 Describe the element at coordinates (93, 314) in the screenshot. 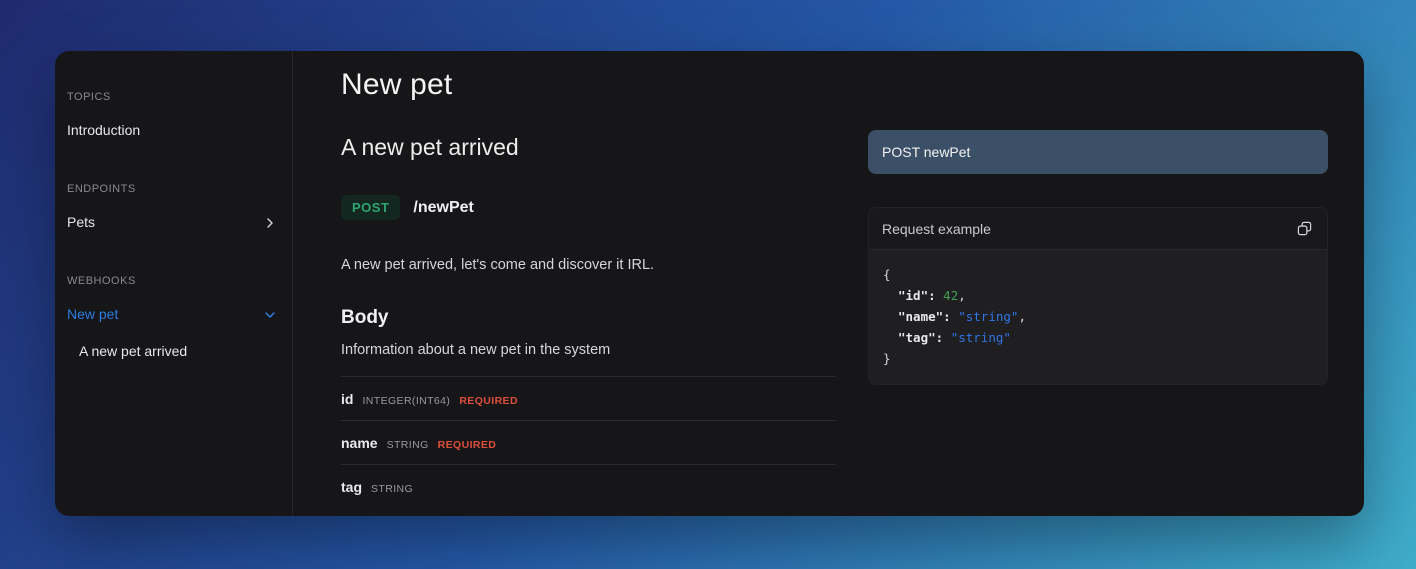

I see `sidebar-item-label: New pet` at that location.